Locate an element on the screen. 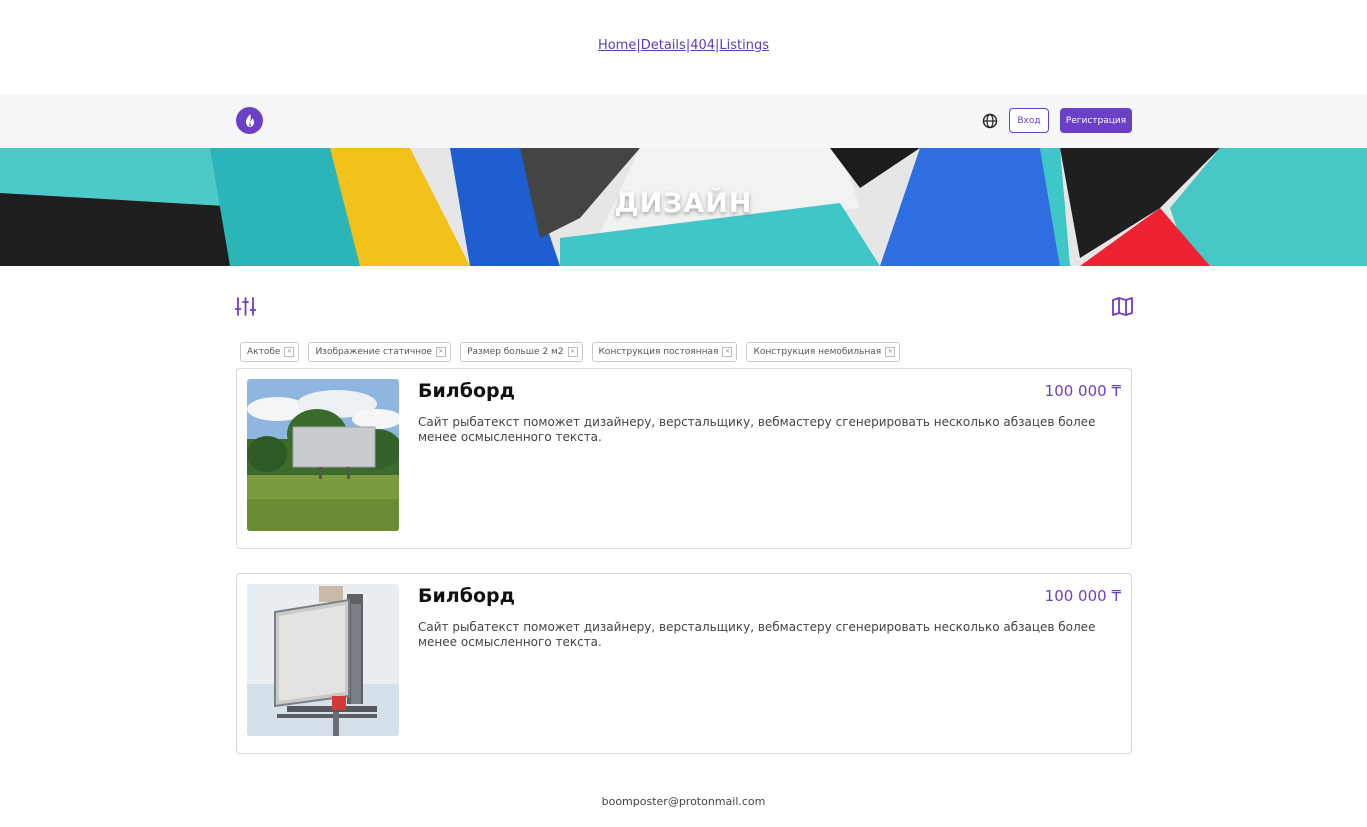 The image size is (1367, 827). filter-chip: Размер больше 2 м2 ✕ is located at coordinates (521, 352).